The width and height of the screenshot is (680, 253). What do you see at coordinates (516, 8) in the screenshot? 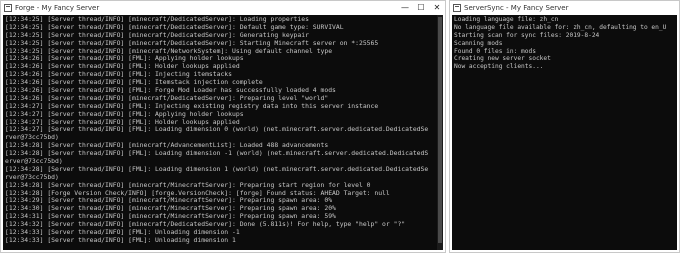
I see `serversync-window-title: ServerSync - My Fancy Server` at bounding box center [516, 8].